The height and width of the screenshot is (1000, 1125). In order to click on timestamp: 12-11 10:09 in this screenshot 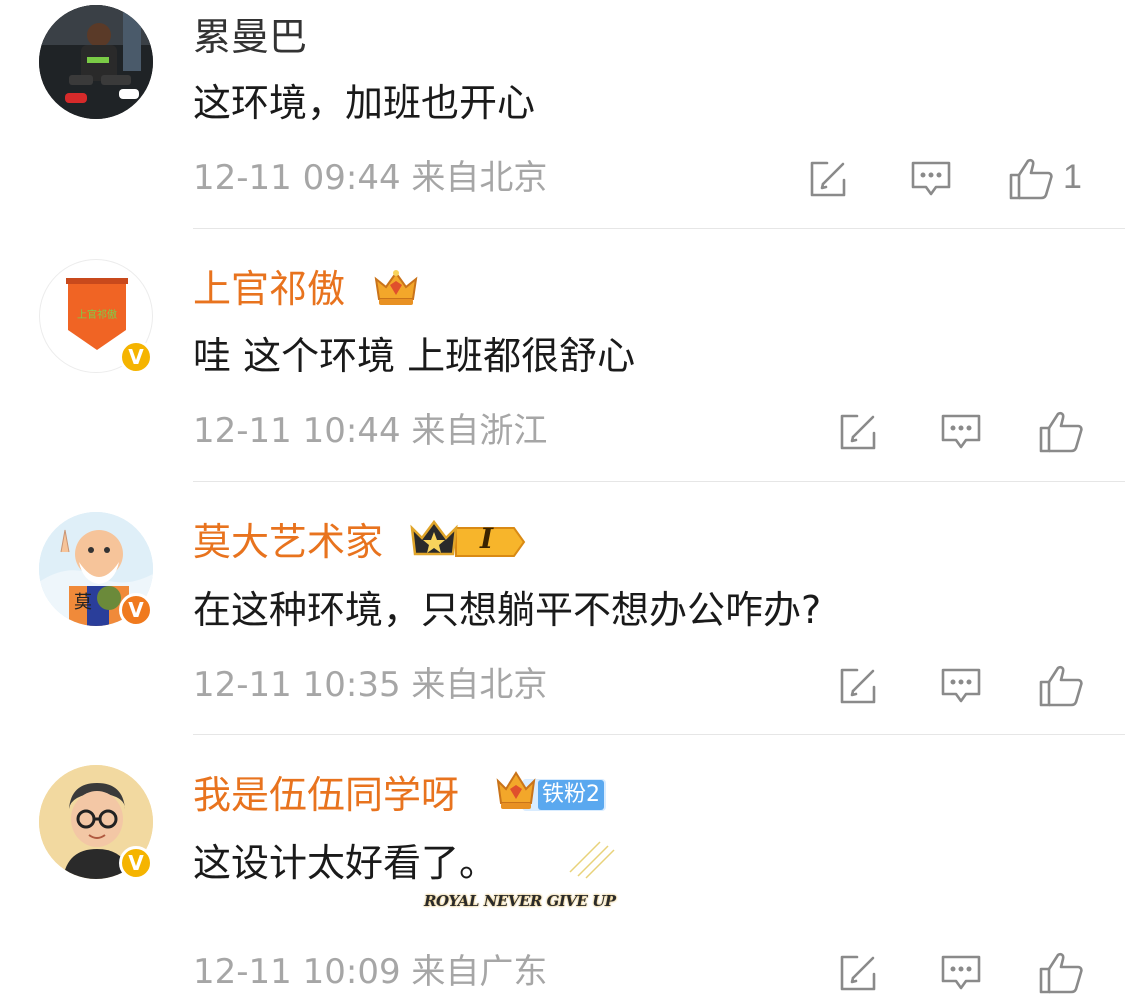, I will do `click(297, 972)`.